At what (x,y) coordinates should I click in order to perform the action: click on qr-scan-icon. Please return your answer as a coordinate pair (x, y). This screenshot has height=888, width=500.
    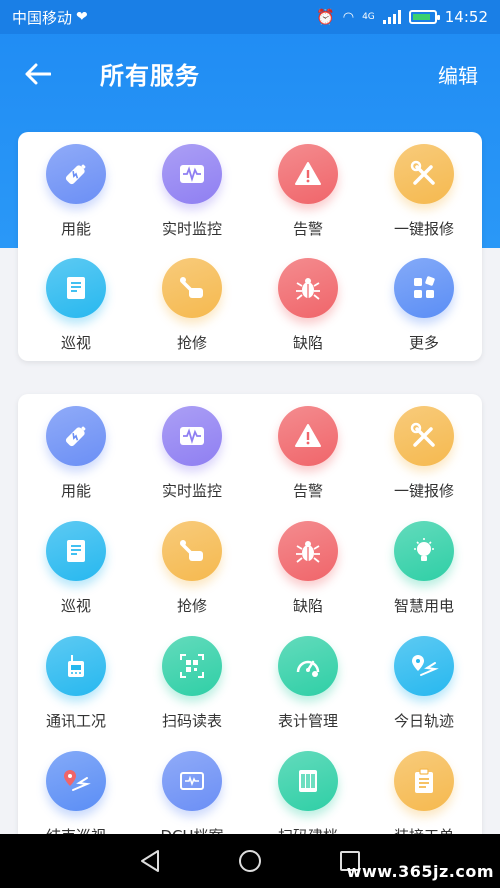
    Looking at the image, I should click on (192, 666).